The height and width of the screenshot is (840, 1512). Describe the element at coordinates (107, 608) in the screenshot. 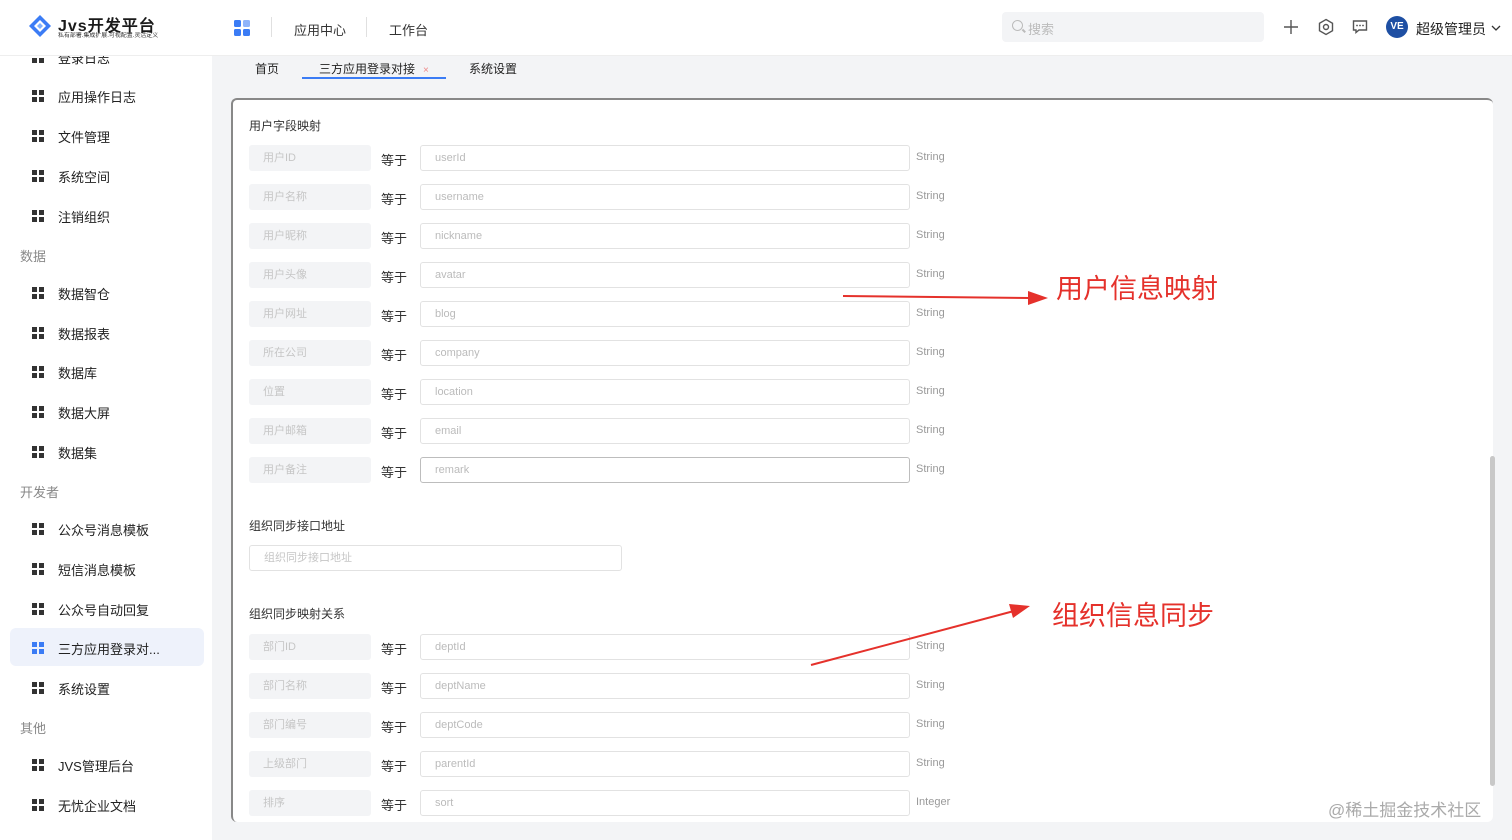

I see `sidebar-item-auto-reply: 公众号自动回复` at that location.